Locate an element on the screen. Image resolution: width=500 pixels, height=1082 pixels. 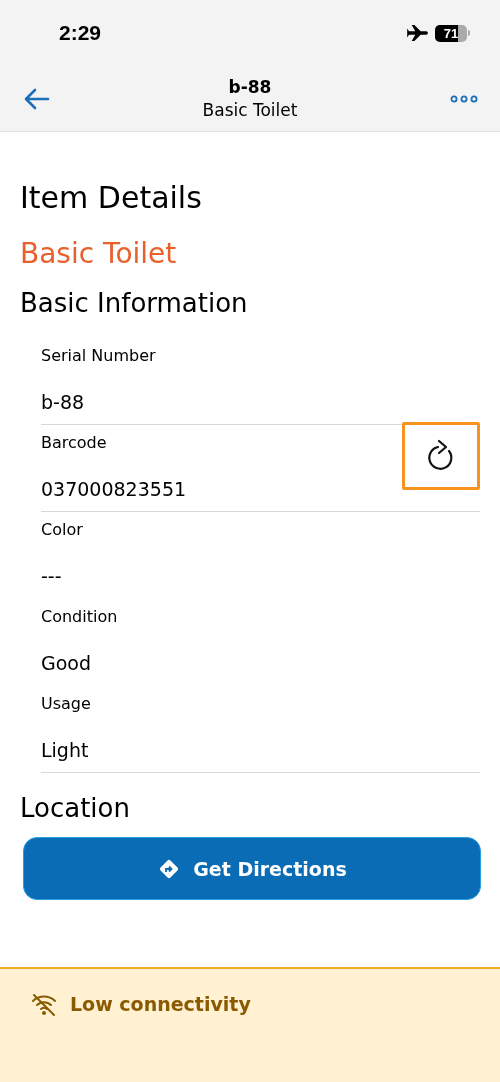
field-value: b-88 is located at coordinates (63, 402).